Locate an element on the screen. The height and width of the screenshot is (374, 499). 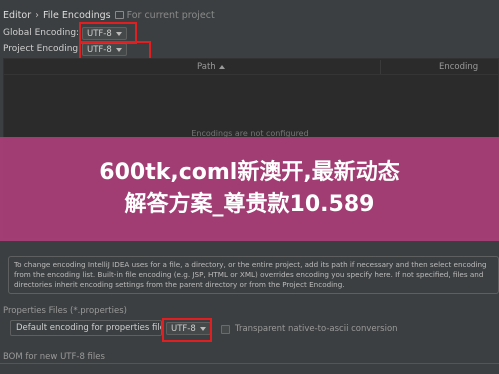
project-icon is located at coordinates (119, 15).